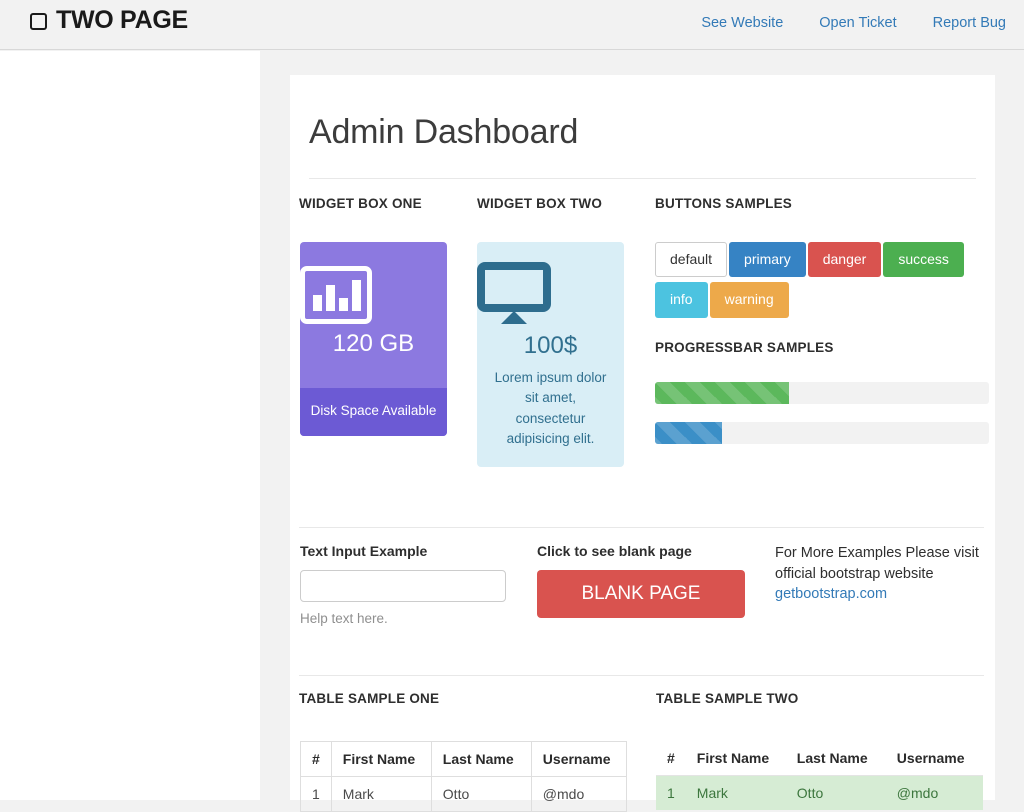 This screenshot has width=1024, height=812. I want to click on text-input-label: Text Input Example, so click(364, 551).